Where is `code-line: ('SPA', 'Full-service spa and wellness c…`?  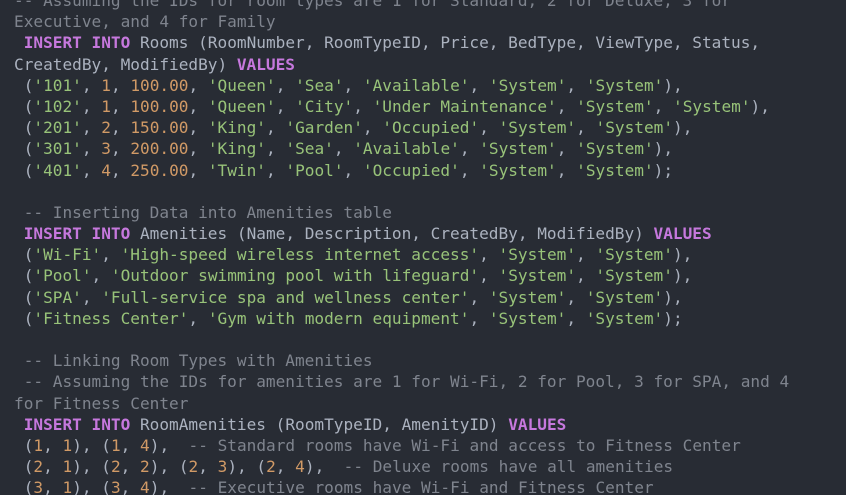 code-line: ('SPA', 'Full-service spa and wellness c… is located at coordinates (424, 297).